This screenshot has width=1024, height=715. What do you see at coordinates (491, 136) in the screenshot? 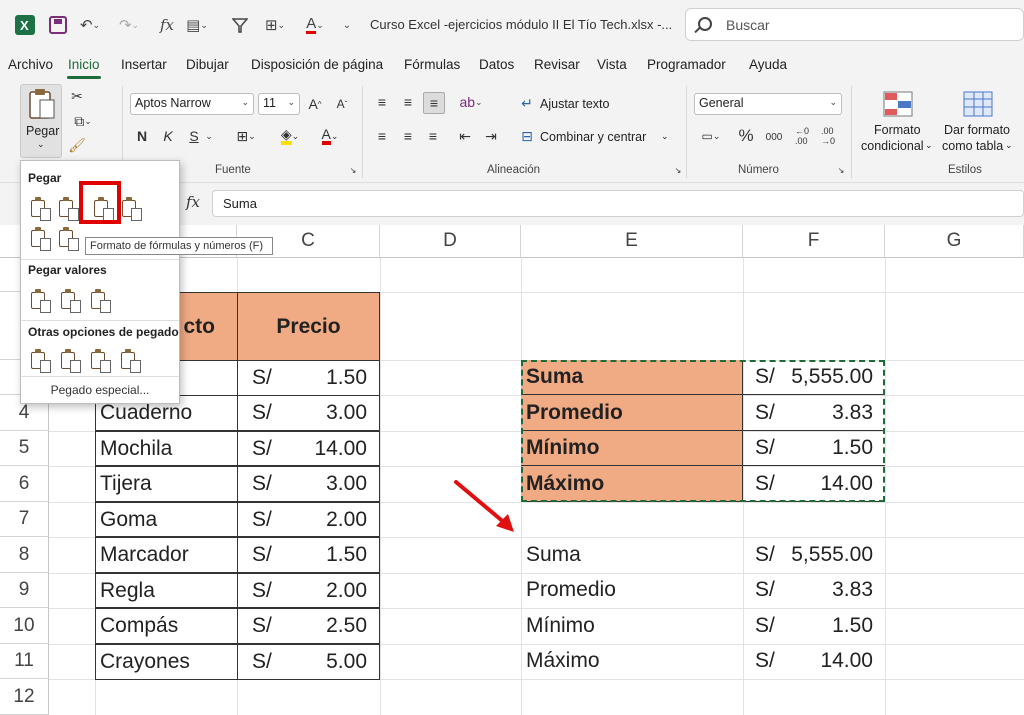
I see `increase-indent-icon: ⇥` at bounding box center [491, 136].